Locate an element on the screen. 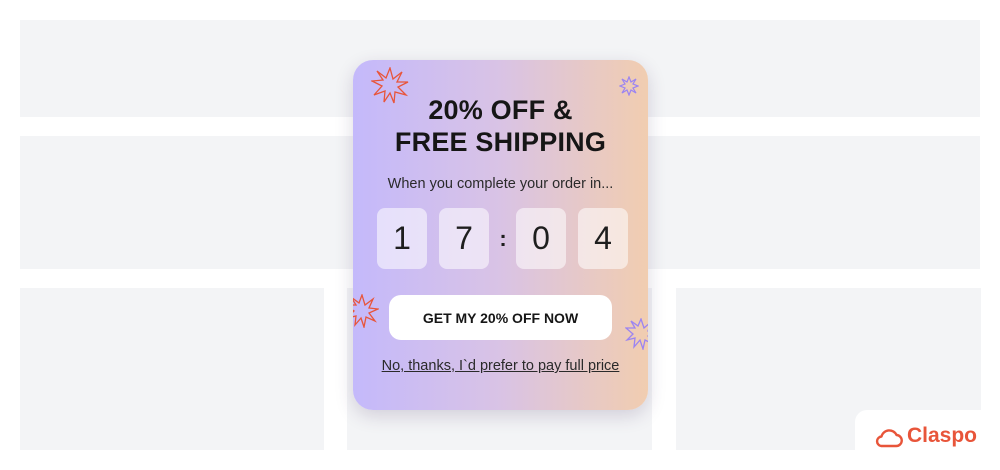 The image size is (1000, 470). headline-line-2: FREE SHIPPING is located at coordinates (500, 142).